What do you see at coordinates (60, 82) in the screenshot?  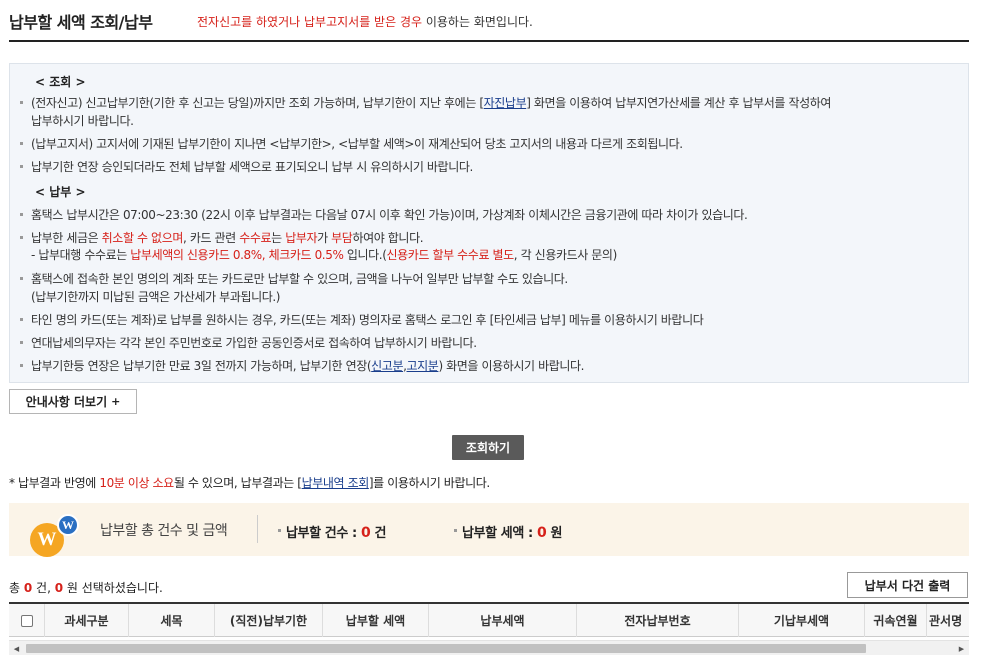 I see `section-inquiry-heading: < 조회 >` at bounding box center [60, 82].